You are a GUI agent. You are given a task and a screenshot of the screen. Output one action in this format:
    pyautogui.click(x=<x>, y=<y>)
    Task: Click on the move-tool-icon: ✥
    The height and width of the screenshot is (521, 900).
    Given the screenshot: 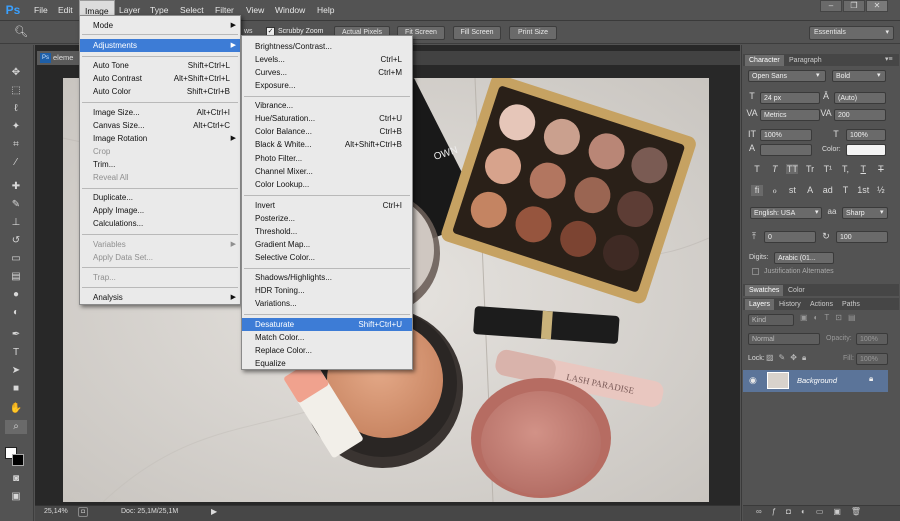 What is the action you would take?
    pyautogui.click(x=16, y=73)
    